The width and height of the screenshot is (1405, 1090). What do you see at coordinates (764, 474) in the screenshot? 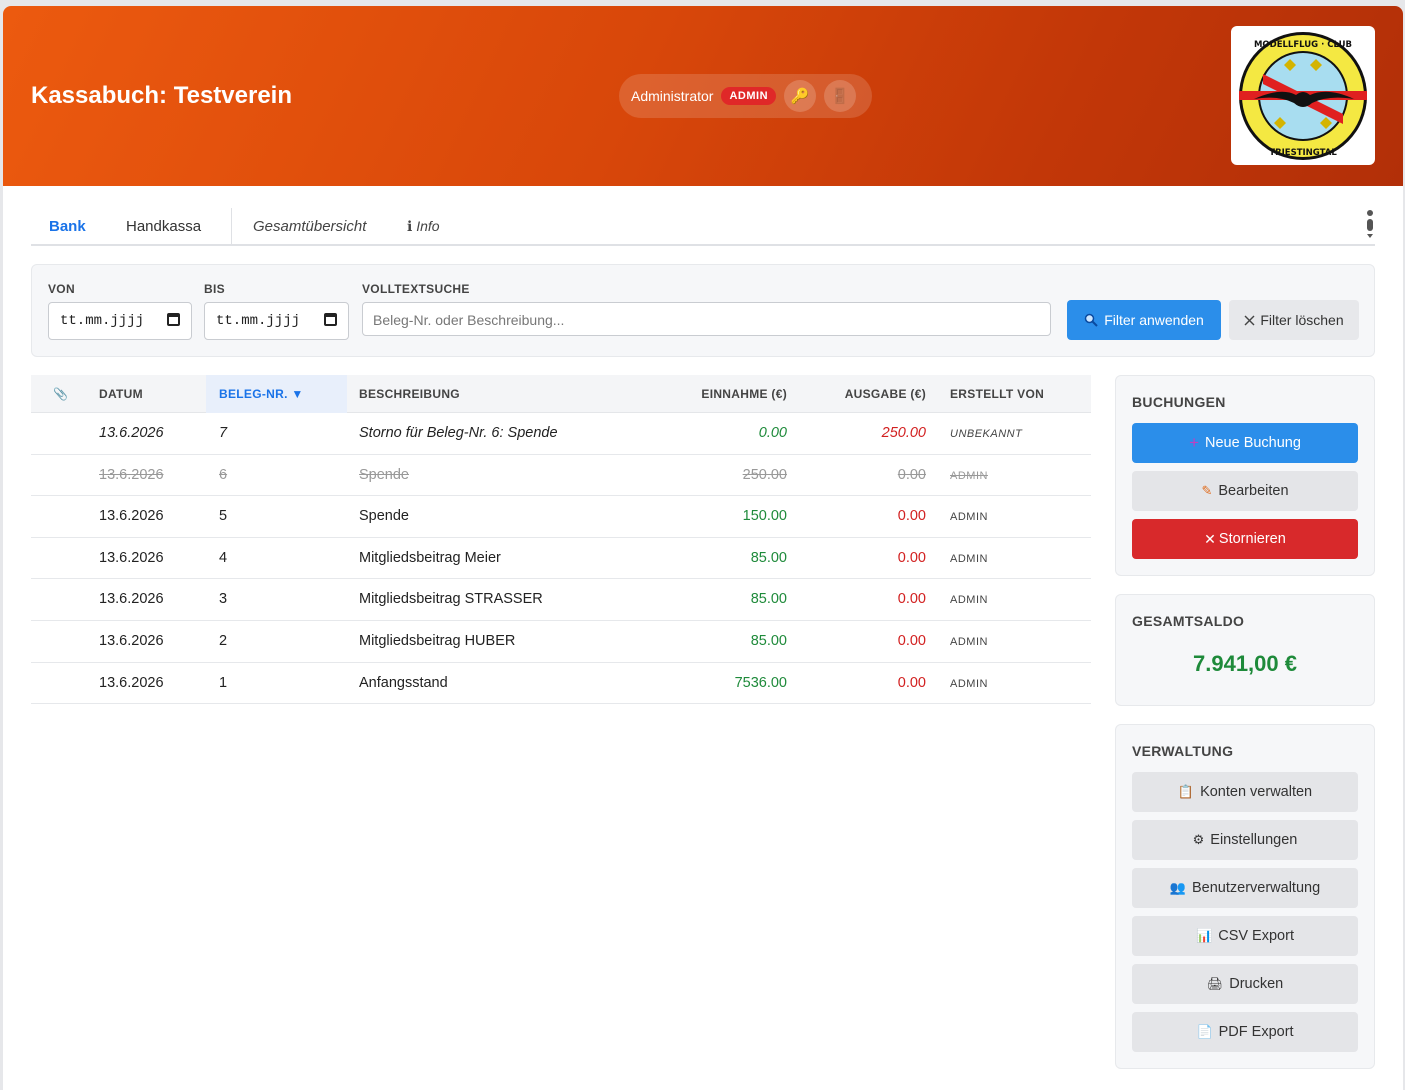
I see `cell-einnahme: 250.00` at bounding box center [764, 474].